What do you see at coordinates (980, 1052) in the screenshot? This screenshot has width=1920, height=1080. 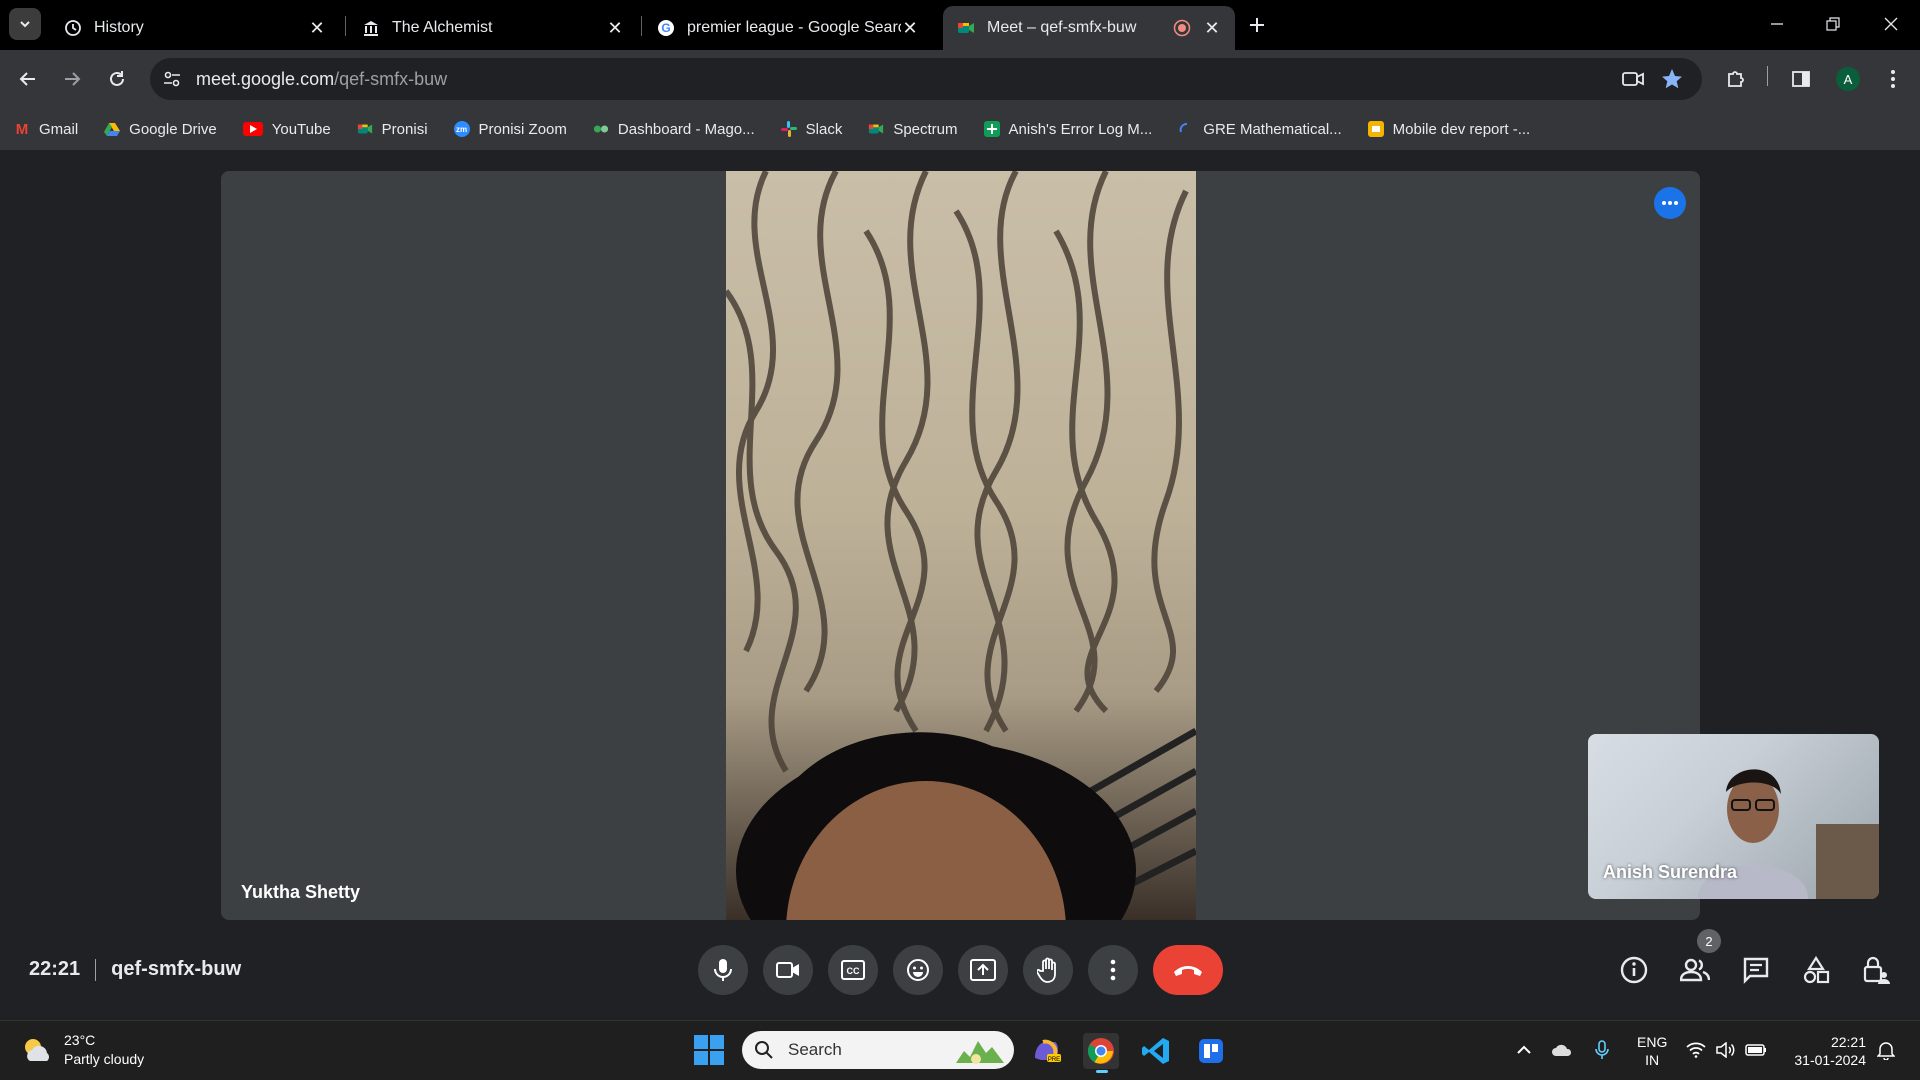 I see `bing-highlight-icon` at bounding box center [980, 1052].